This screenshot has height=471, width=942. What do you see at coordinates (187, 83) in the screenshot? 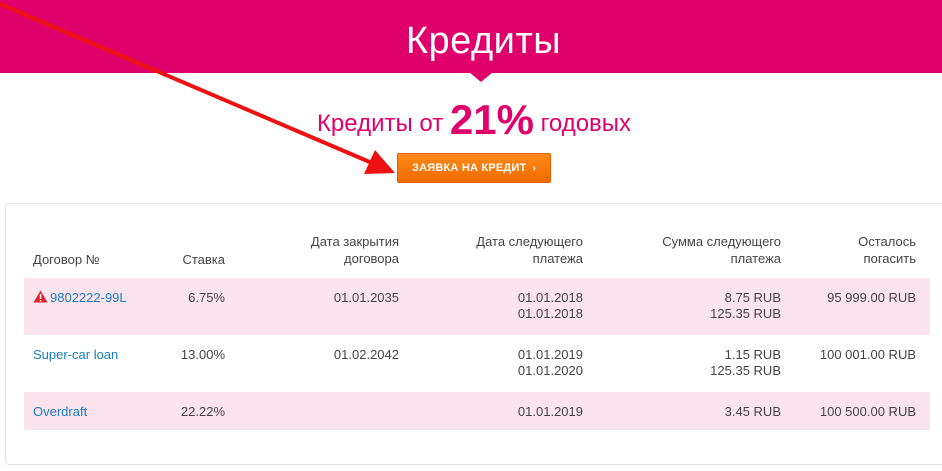
I see `arrow-shaft` at bounding box center [187, 83].